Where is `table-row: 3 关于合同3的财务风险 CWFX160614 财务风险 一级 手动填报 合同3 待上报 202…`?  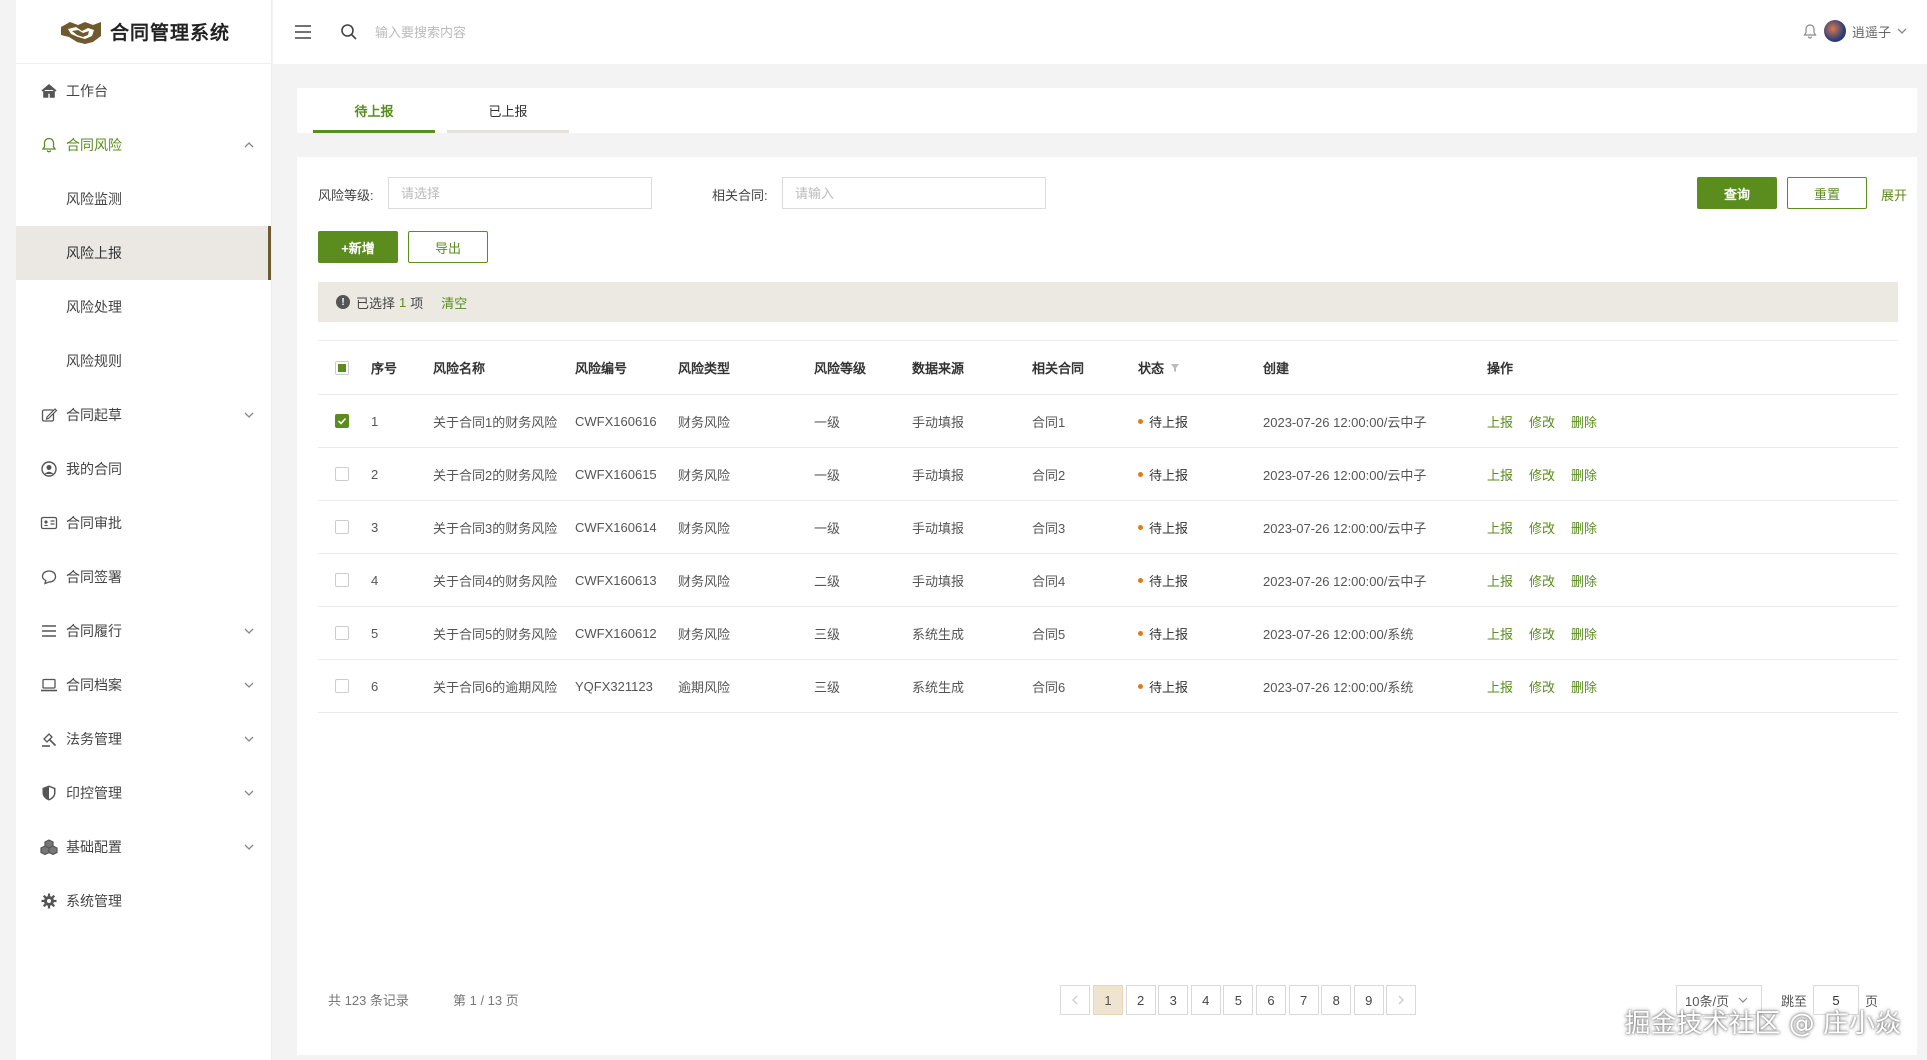
table-row: 3 关于合同3的财务风险 CWFX160614 财务风险 一级 手动填报 合同3 待上报 202… is located at coordinates (1108, 527).